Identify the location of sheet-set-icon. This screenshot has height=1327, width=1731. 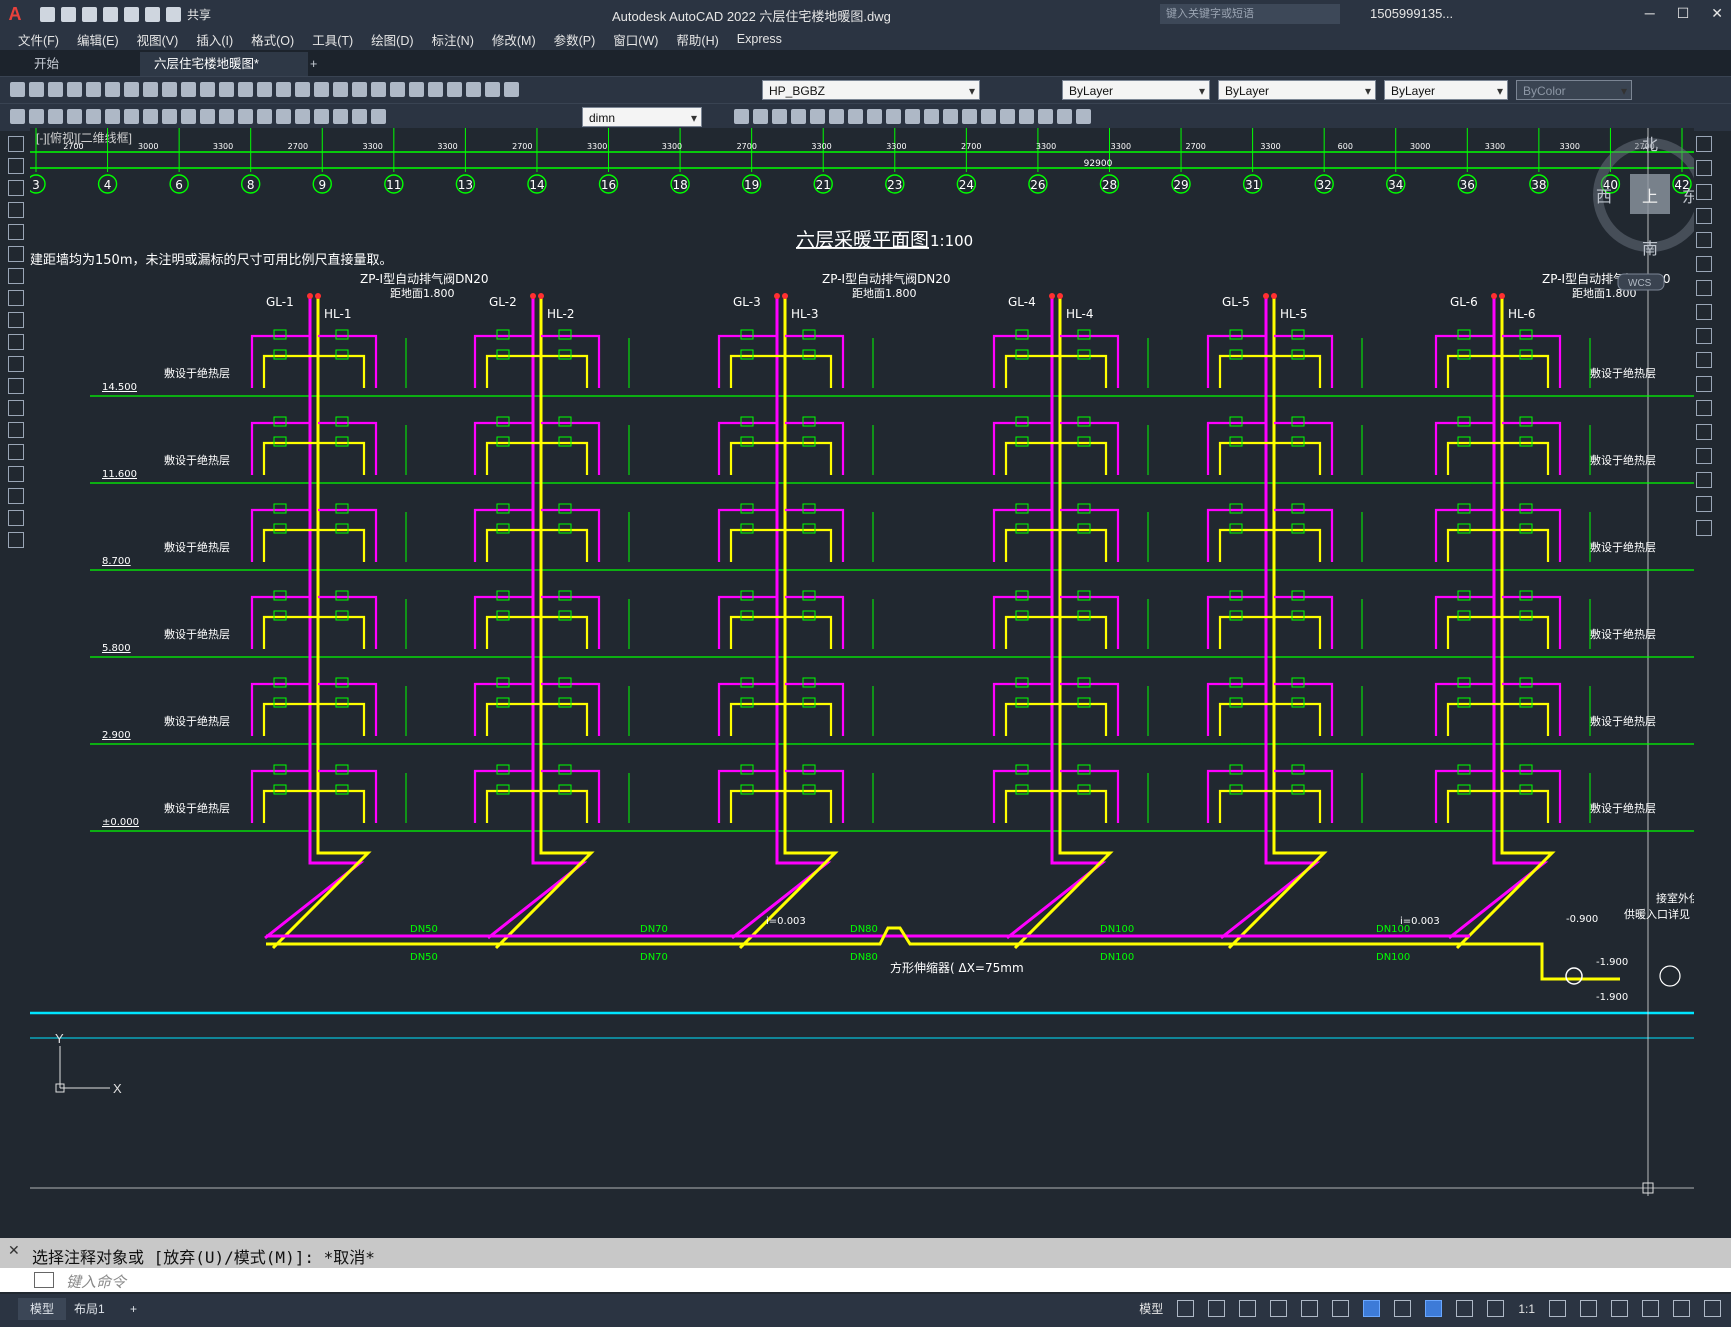
(359, 89).